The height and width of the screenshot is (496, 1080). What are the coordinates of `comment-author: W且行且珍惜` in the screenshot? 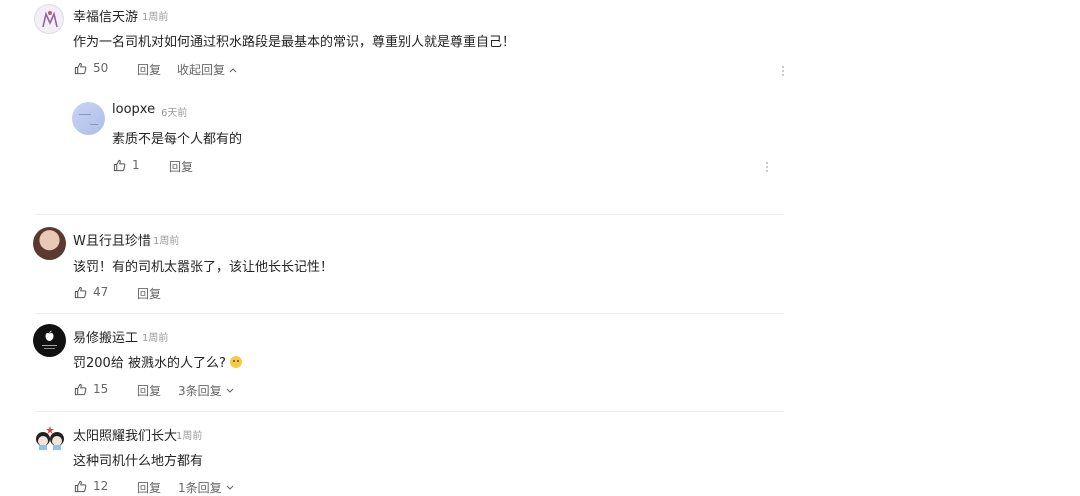 It's located at (112, 239).